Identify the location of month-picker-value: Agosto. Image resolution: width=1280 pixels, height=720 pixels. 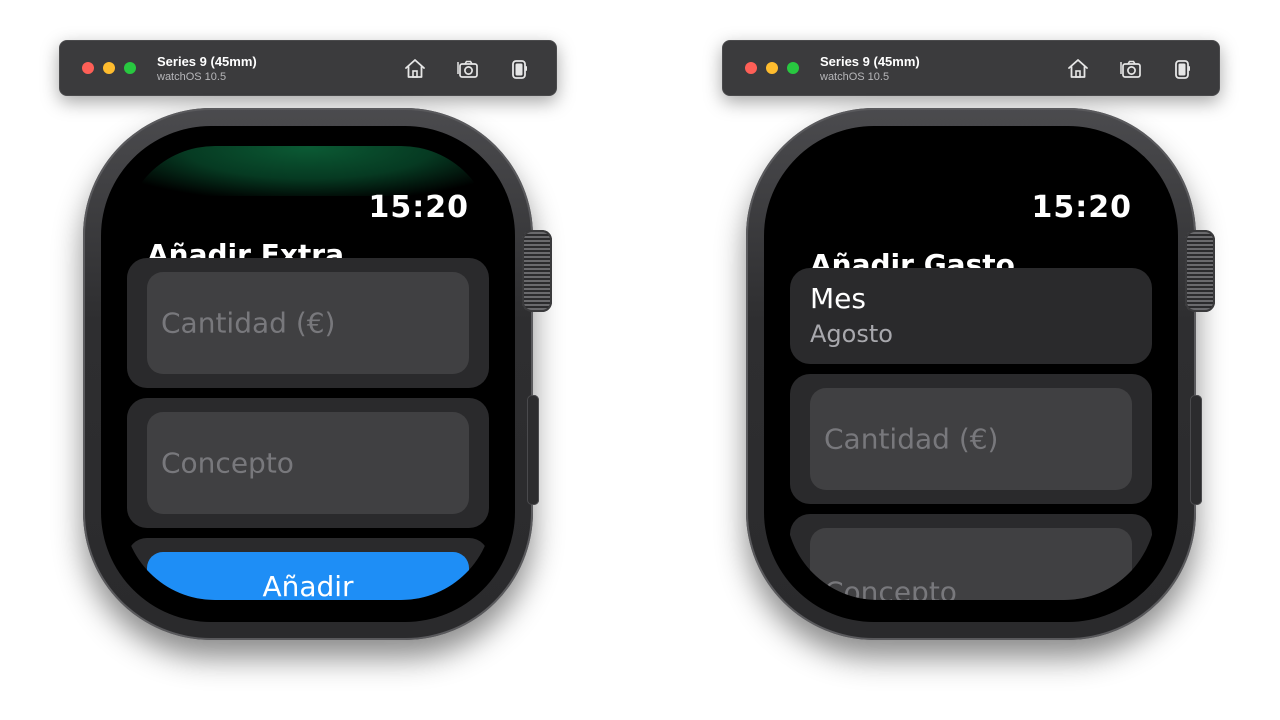
(851, 334).